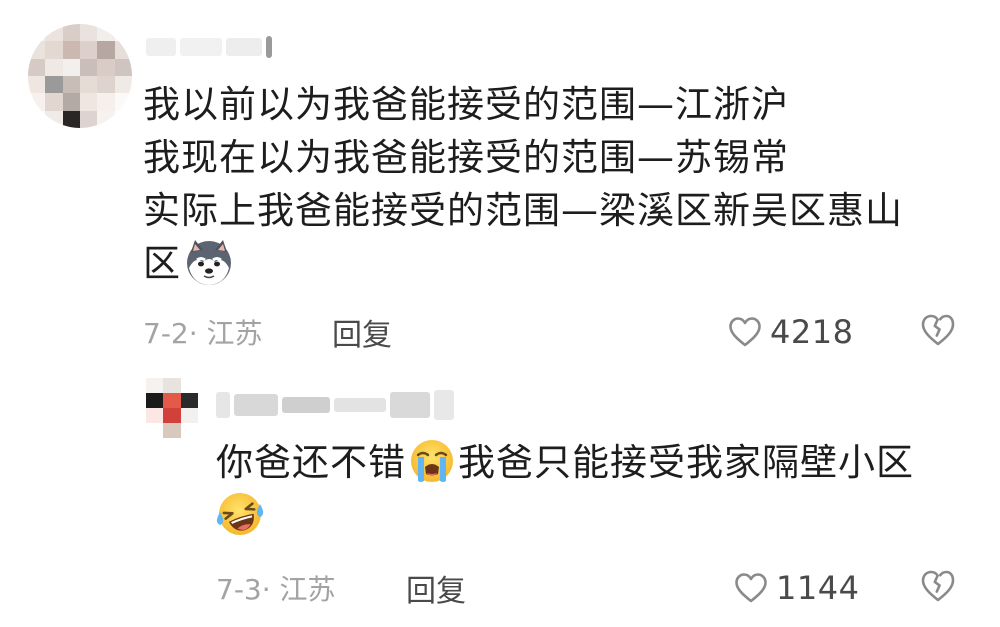  I want to click on reply-body: 你爸还不错 我爸只能接受我家隔壁小区, so click(565, 489).